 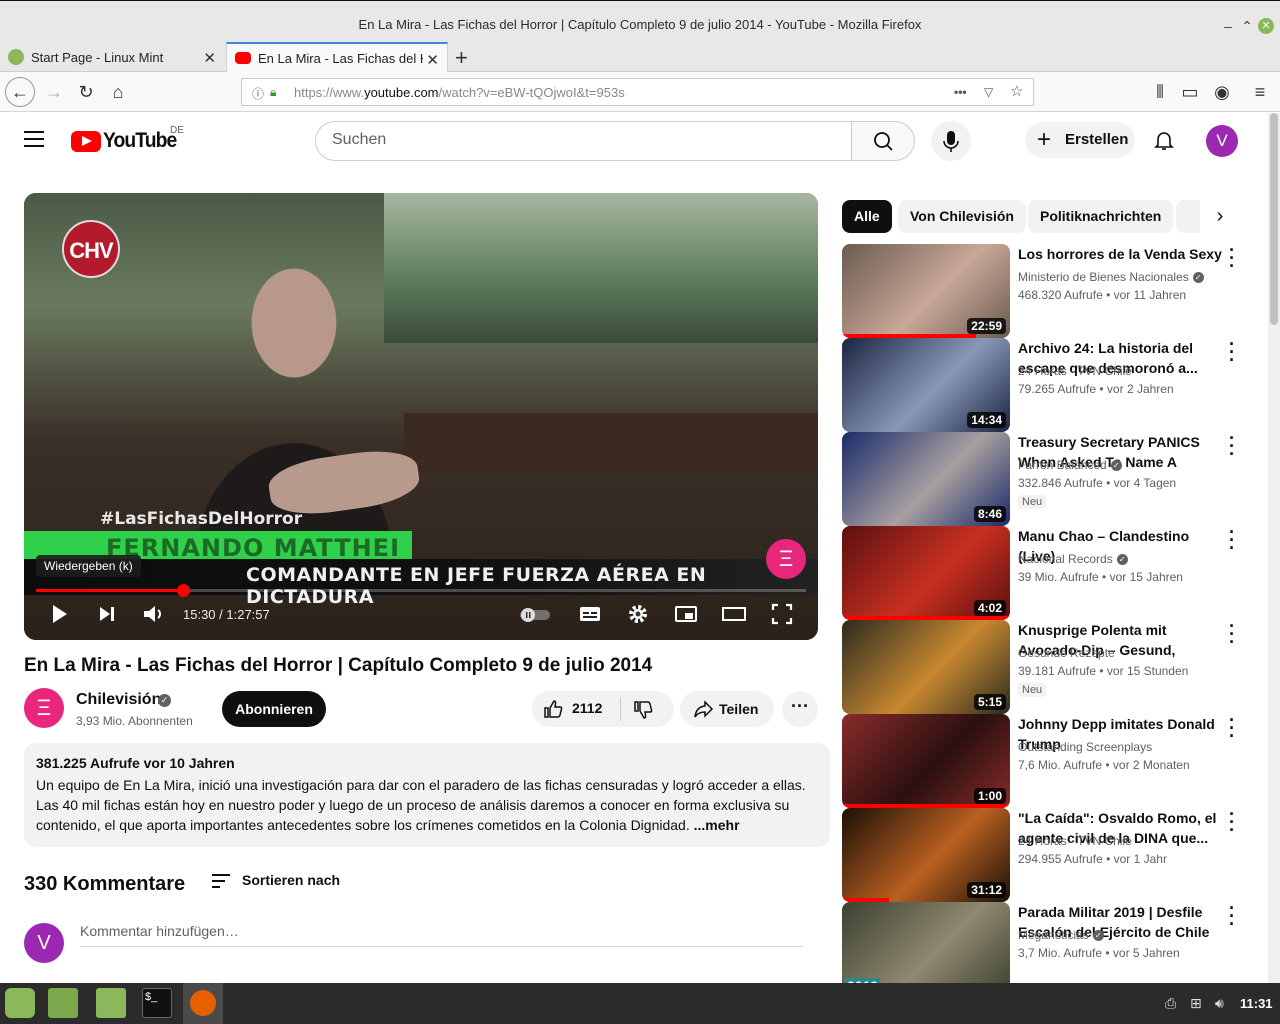 I want to click on info-icon: ⓘ, so click(x=258, y=93).